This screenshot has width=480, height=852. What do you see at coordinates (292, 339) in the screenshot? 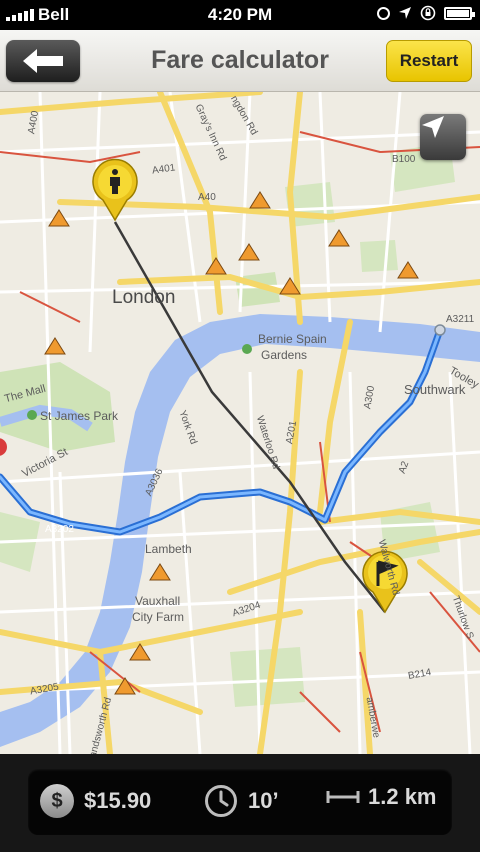
I see `map-label-bernie-spain: Bernie Spain` at bounding box center [292, 339].